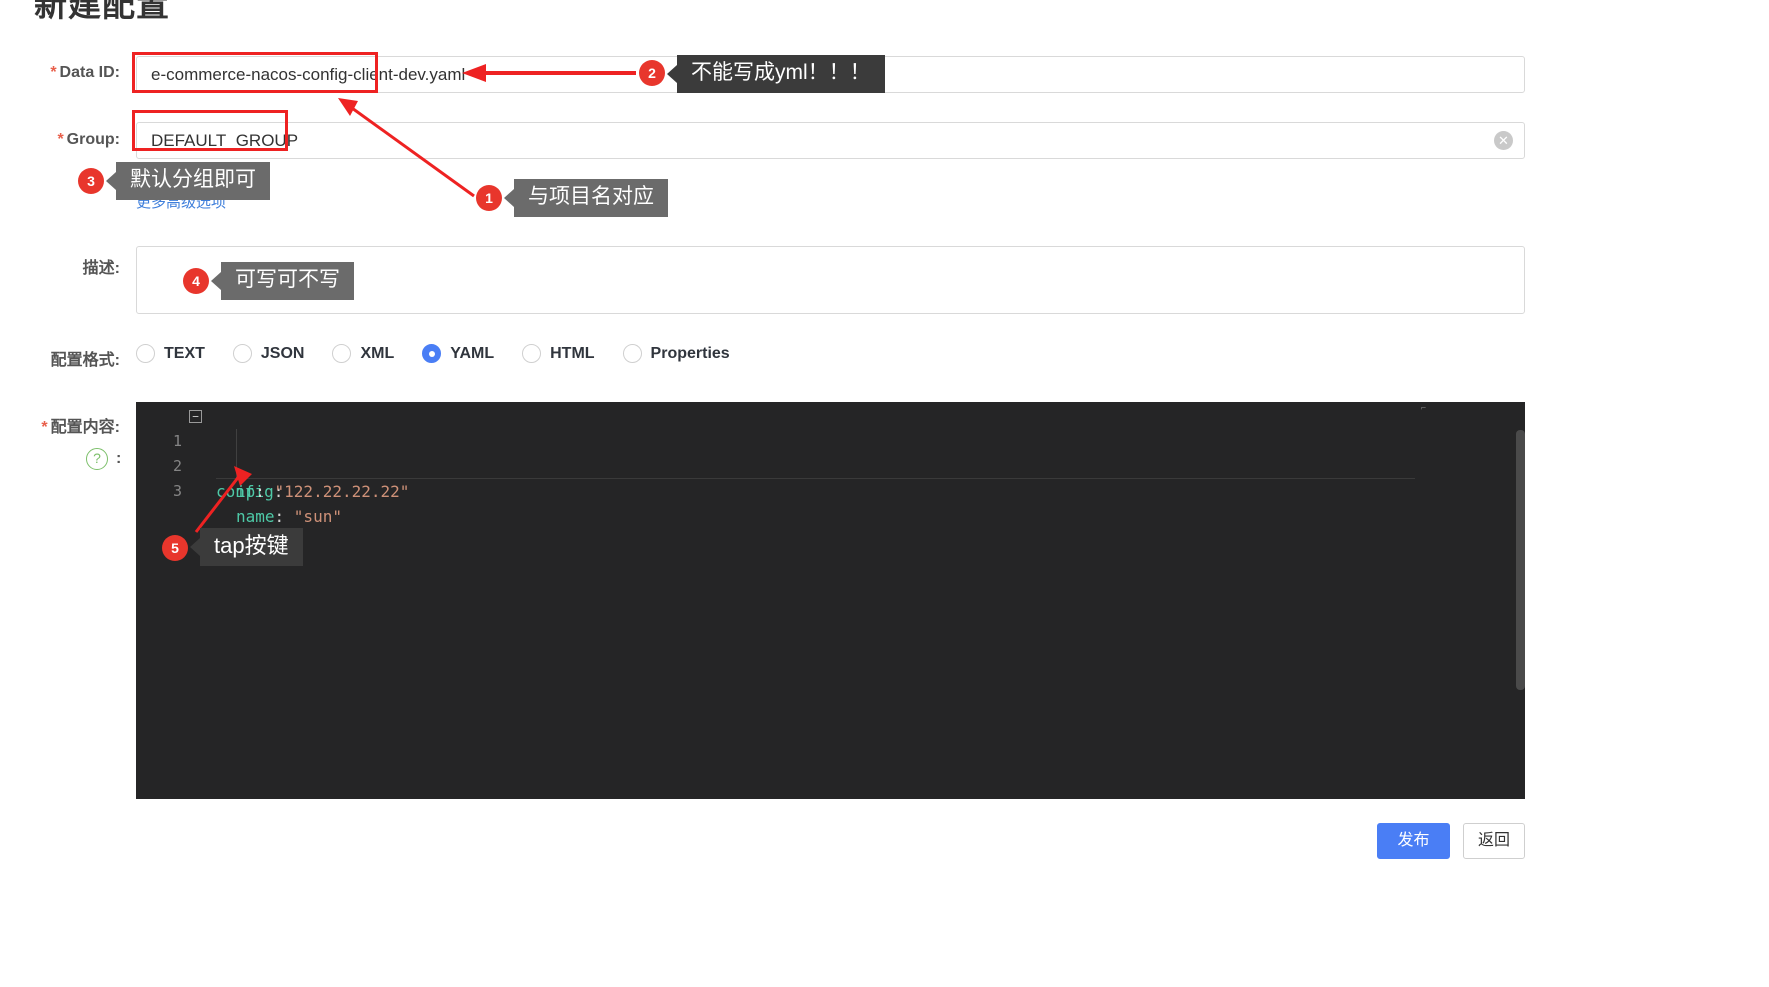 The height and width of the screenshot is (987, 1769). Describe the element at coordinates (102, 11) in the screenshot. I see `page-title: 新建配置` at that location.